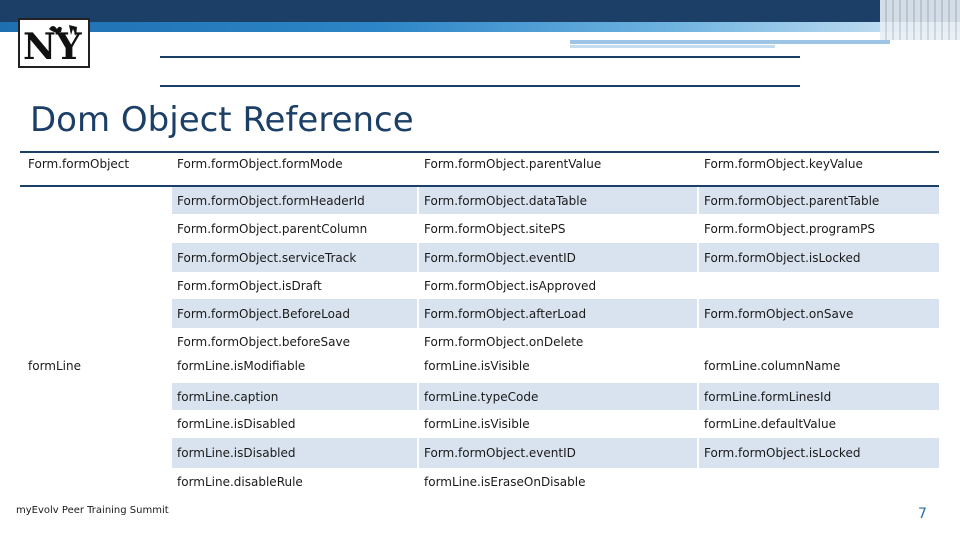 This screenshot has height=540, width=960. Describe the element at coordinates (922, 514) in the screenshot. I see `page-number: 7` at that location.